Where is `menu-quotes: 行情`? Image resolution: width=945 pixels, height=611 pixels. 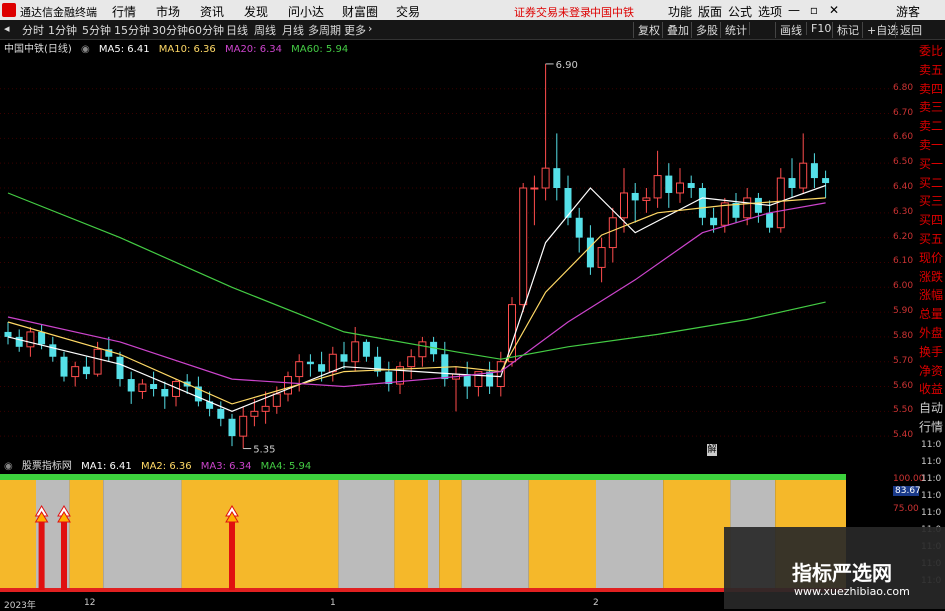
menu-quotes: 行情 is located at coordinates (124, 11).